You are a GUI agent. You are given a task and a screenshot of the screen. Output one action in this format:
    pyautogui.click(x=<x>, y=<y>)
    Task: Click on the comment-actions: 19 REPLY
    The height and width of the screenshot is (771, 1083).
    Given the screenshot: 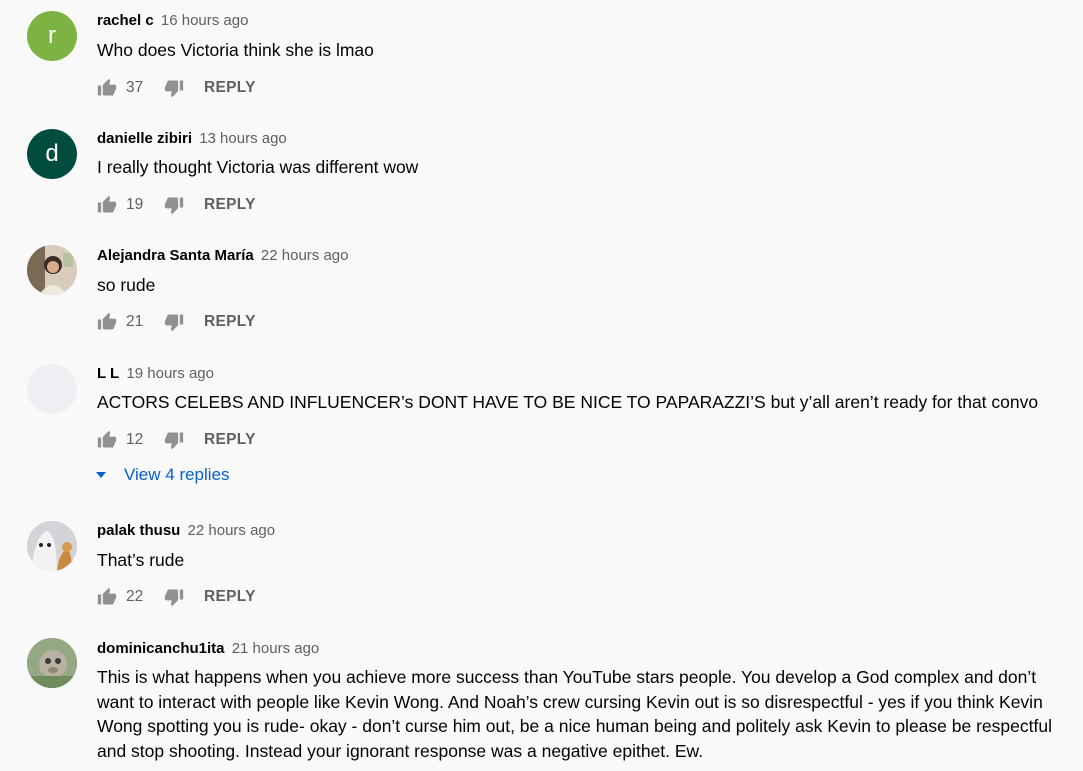 What is the action you would take?
    pyautogui.click(x=176, y=205)
    